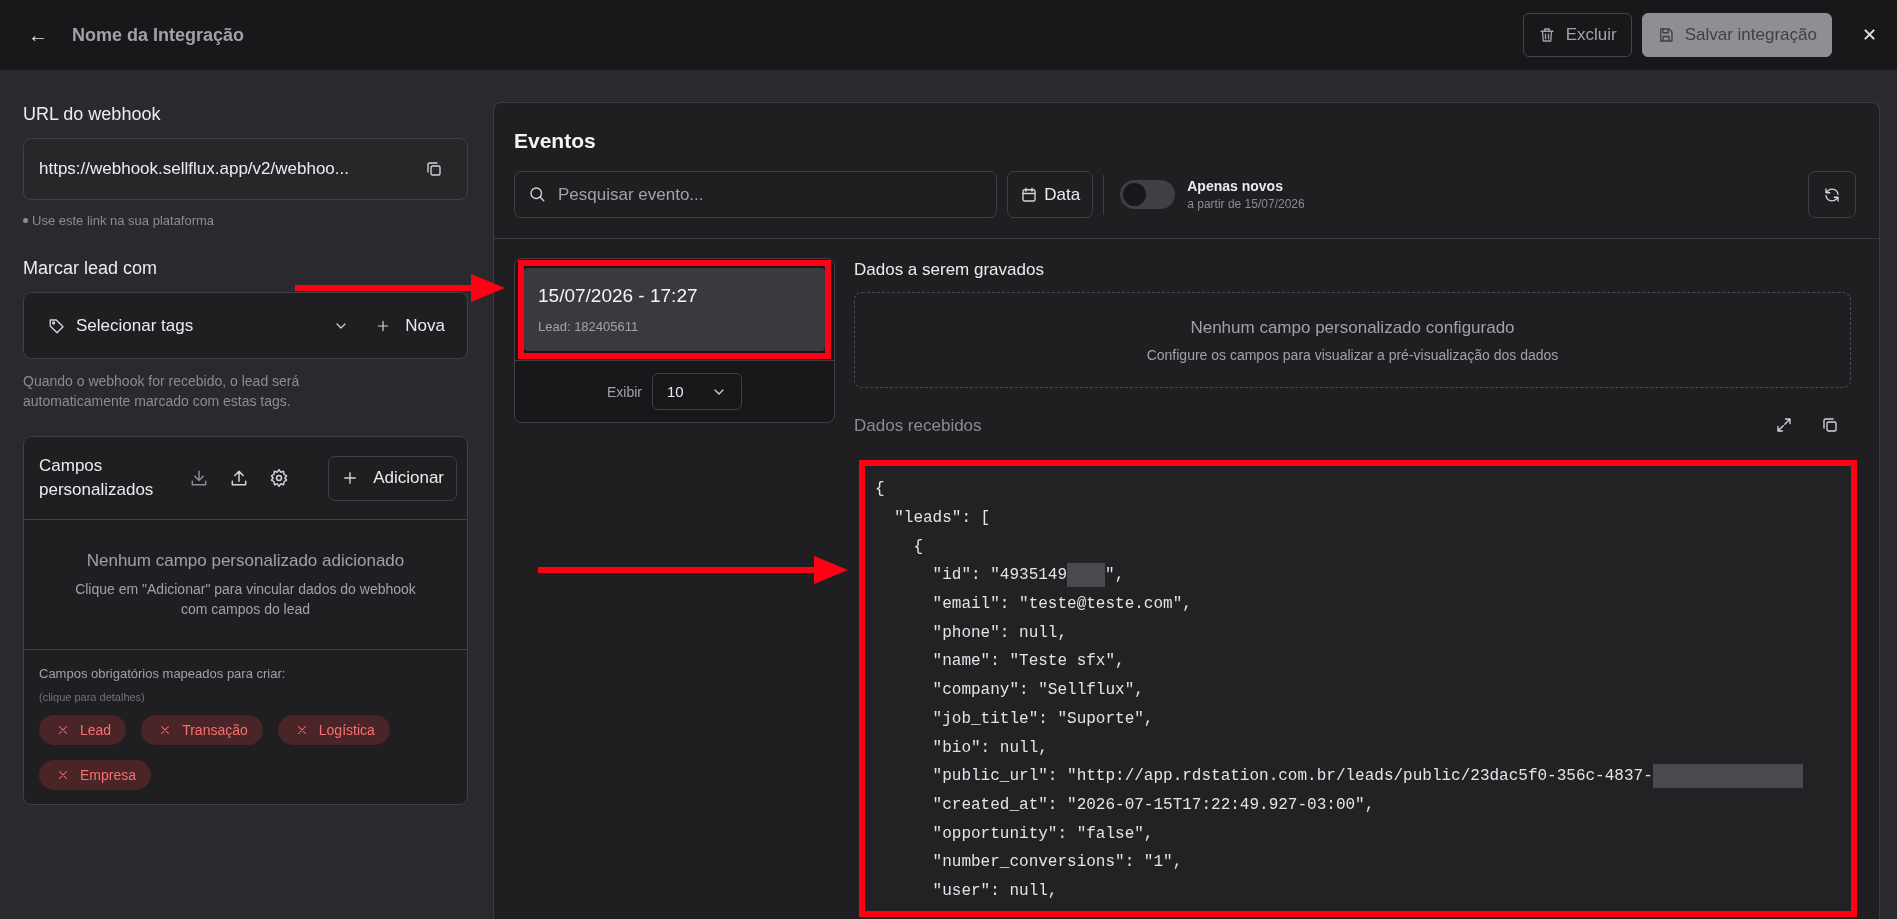 The image size is (1897, 919). I want to click on refresh-button, so click(1832, 194).